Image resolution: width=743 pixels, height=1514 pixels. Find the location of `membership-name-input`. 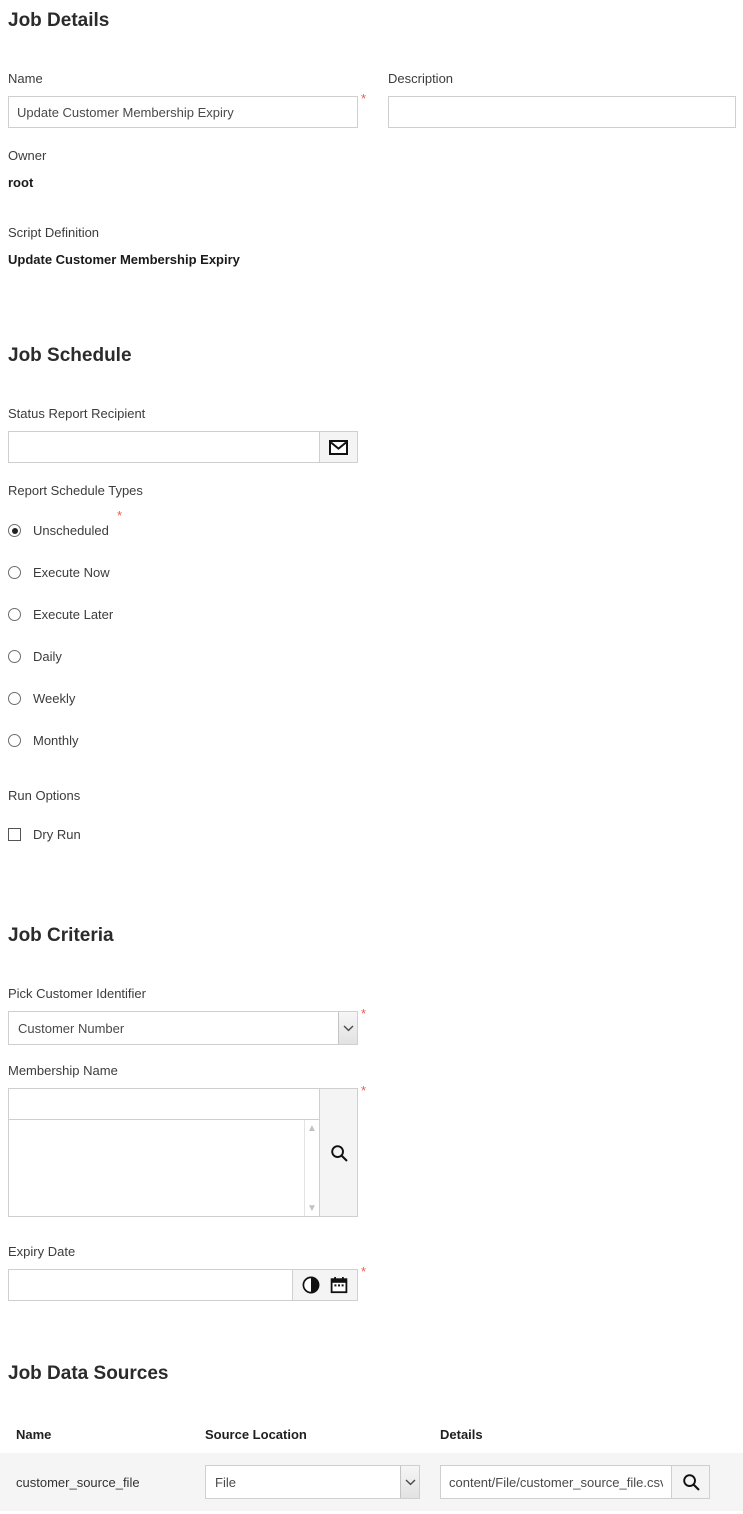

membership-name-input is located at coordinates (164, 1104).